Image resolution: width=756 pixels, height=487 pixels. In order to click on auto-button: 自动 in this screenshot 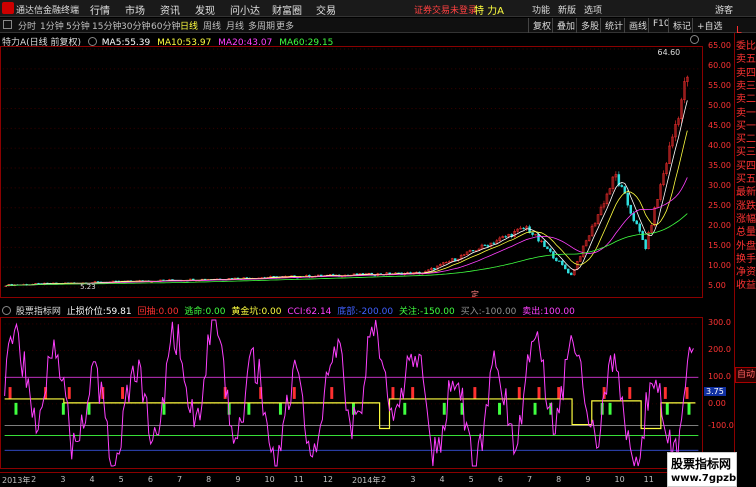, I will do `click(745, 375)`.